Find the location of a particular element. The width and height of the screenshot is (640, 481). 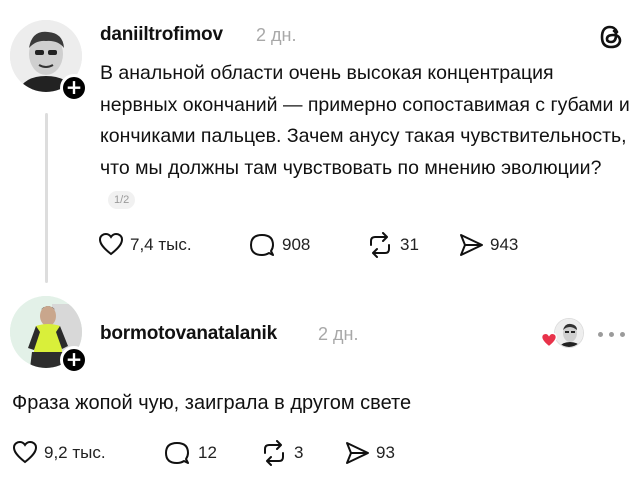

like-count: 9,2 тыс. is located at coordinates (75, 452).